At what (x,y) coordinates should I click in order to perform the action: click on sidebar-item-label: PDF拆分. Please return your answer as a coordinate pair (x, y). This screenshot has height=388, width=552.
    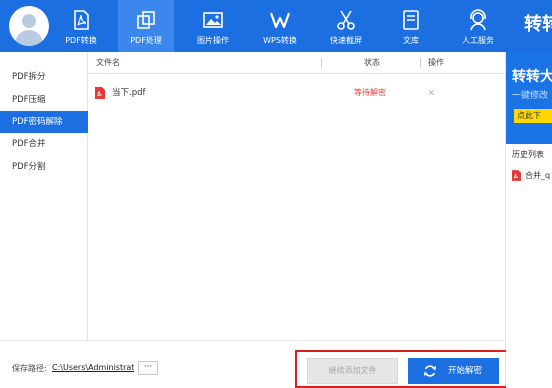
    Looking at the image, I should click on (29, 77).